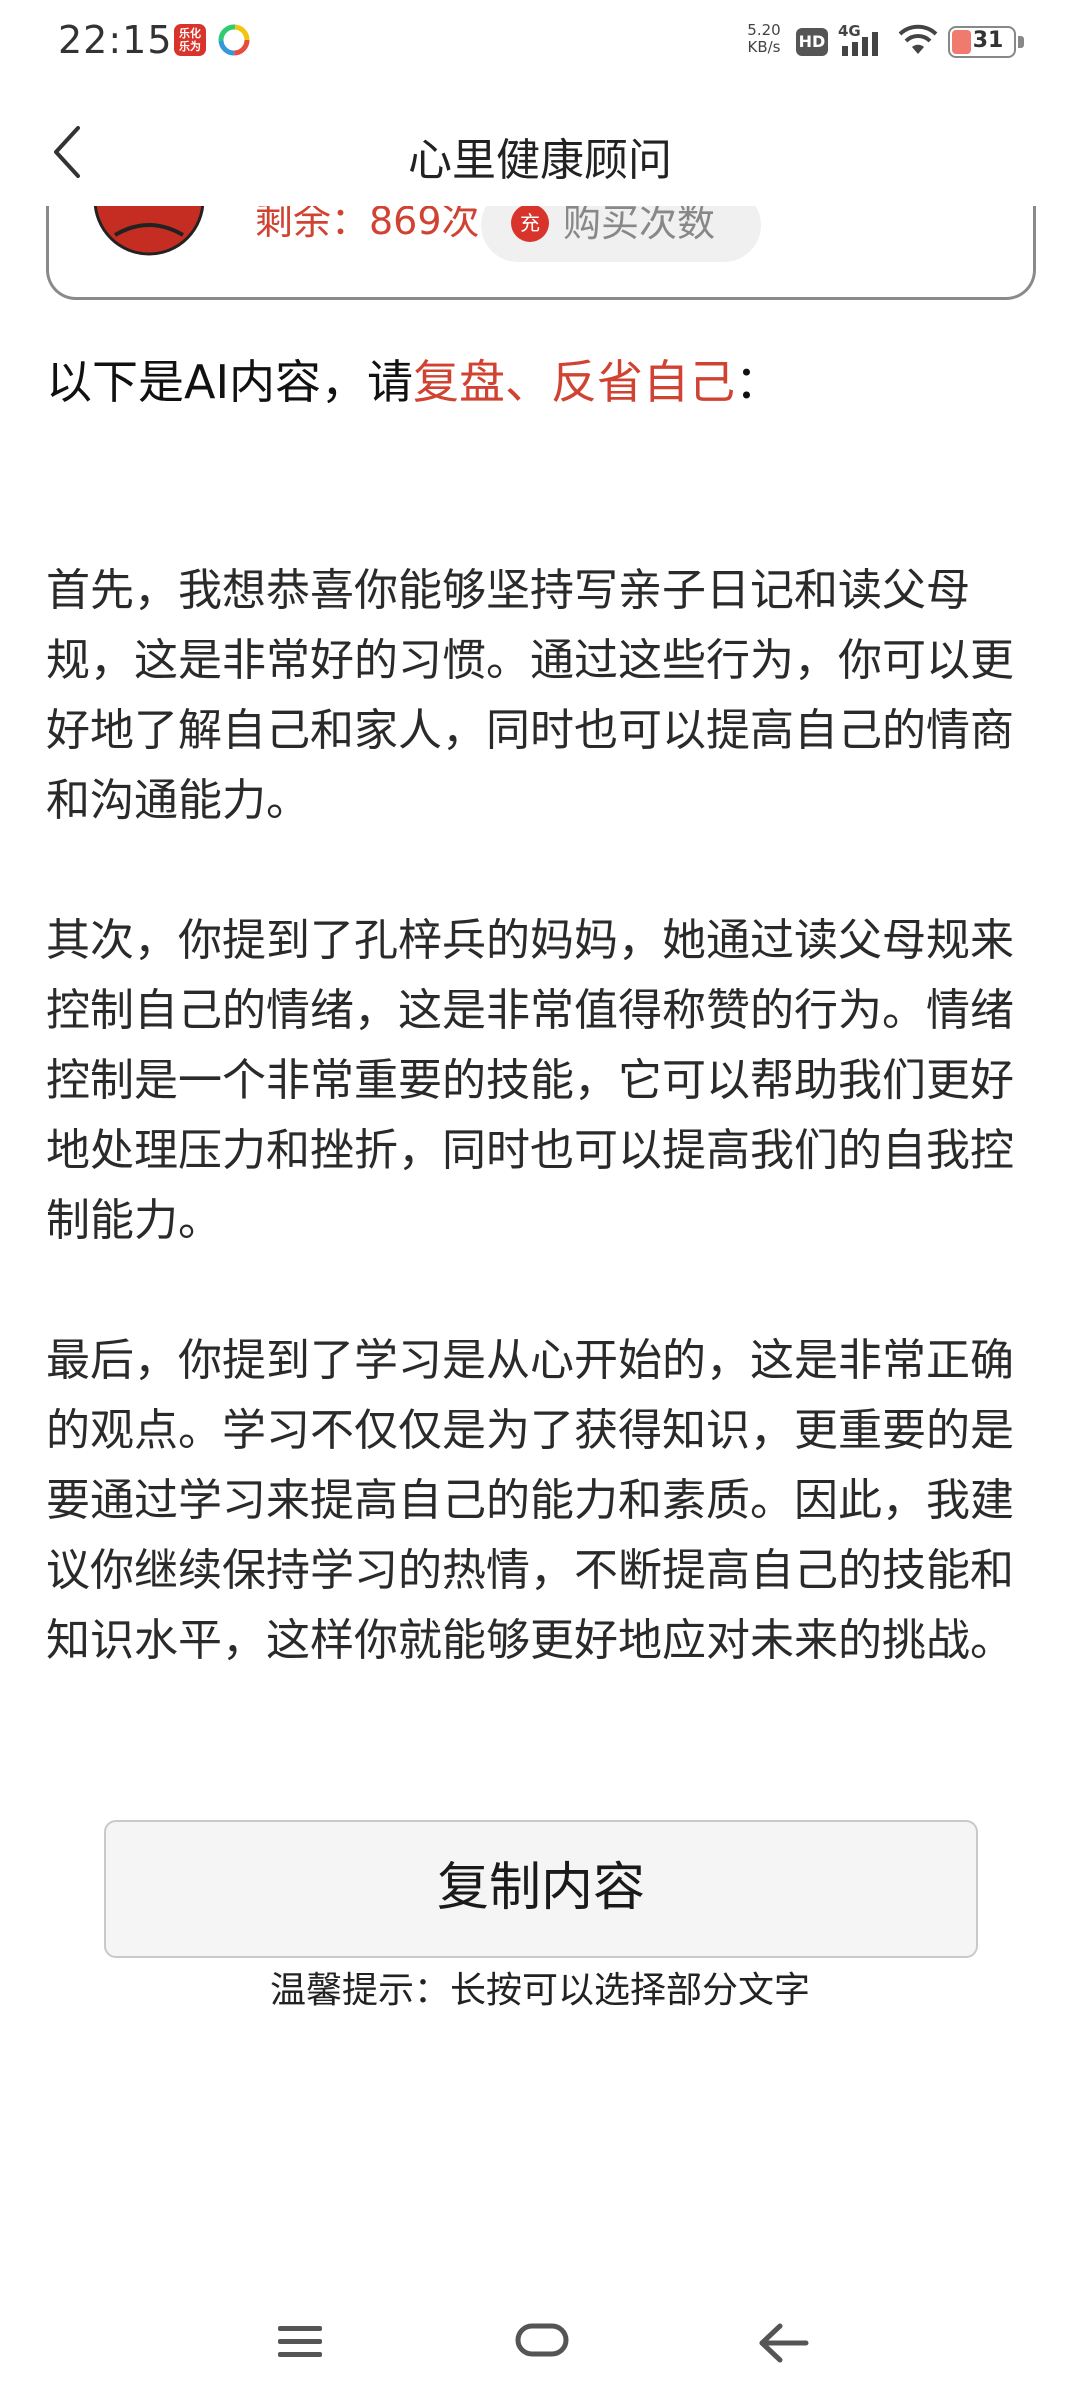 The width and height of the screenshot is (1080, 2400). I want to click on intro-line: 以下是AI内容，请复盘、反省自己：, so click(413, 382).